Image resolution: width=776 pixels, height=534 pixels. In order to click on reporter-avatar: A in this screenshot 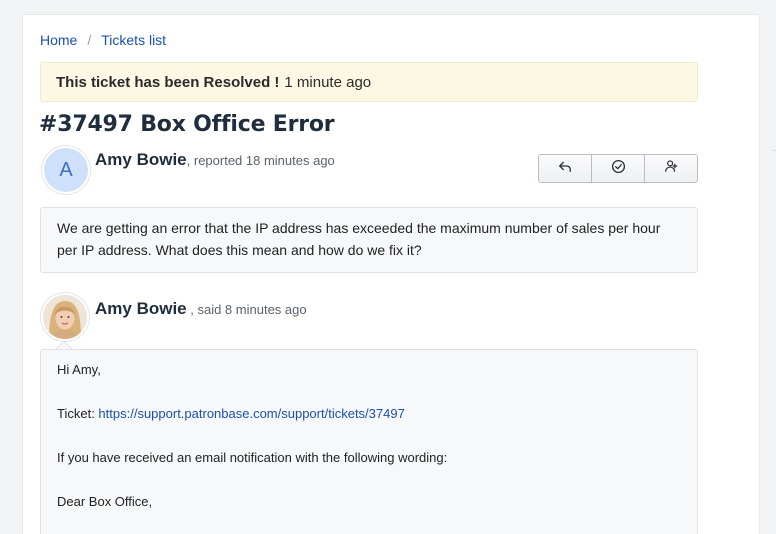, I will do `click(66, 170)`.